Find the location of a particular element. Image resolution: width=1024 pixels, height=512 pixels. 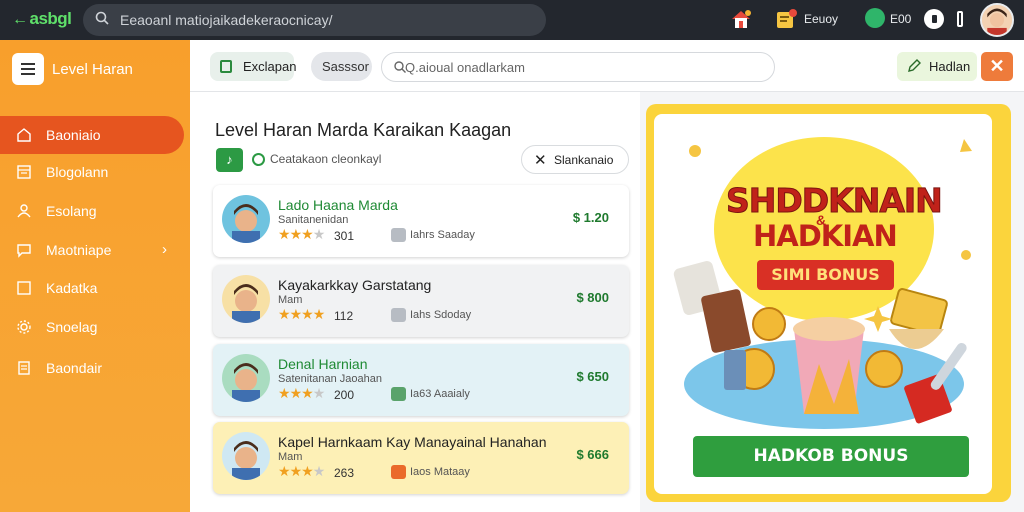

chat-icon is located at coordinates (24, 251).